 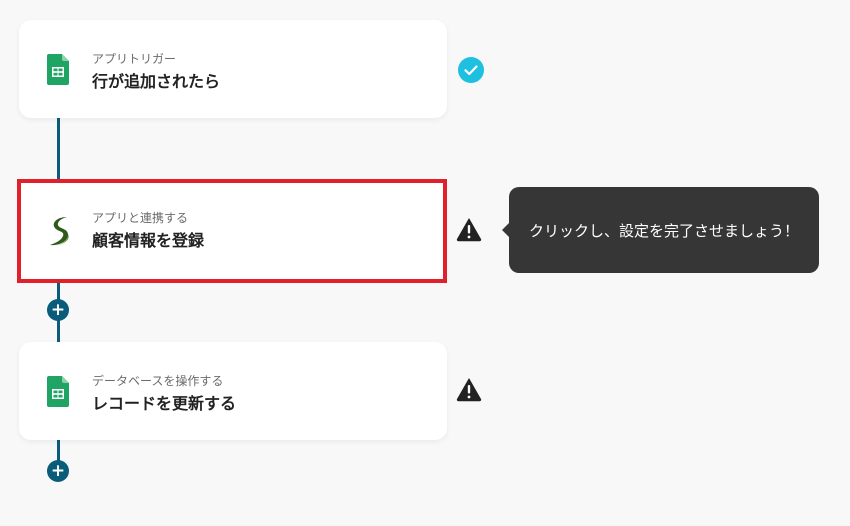 I want to click on step-title: 行が追加されたら, so click(x=156, y=81).